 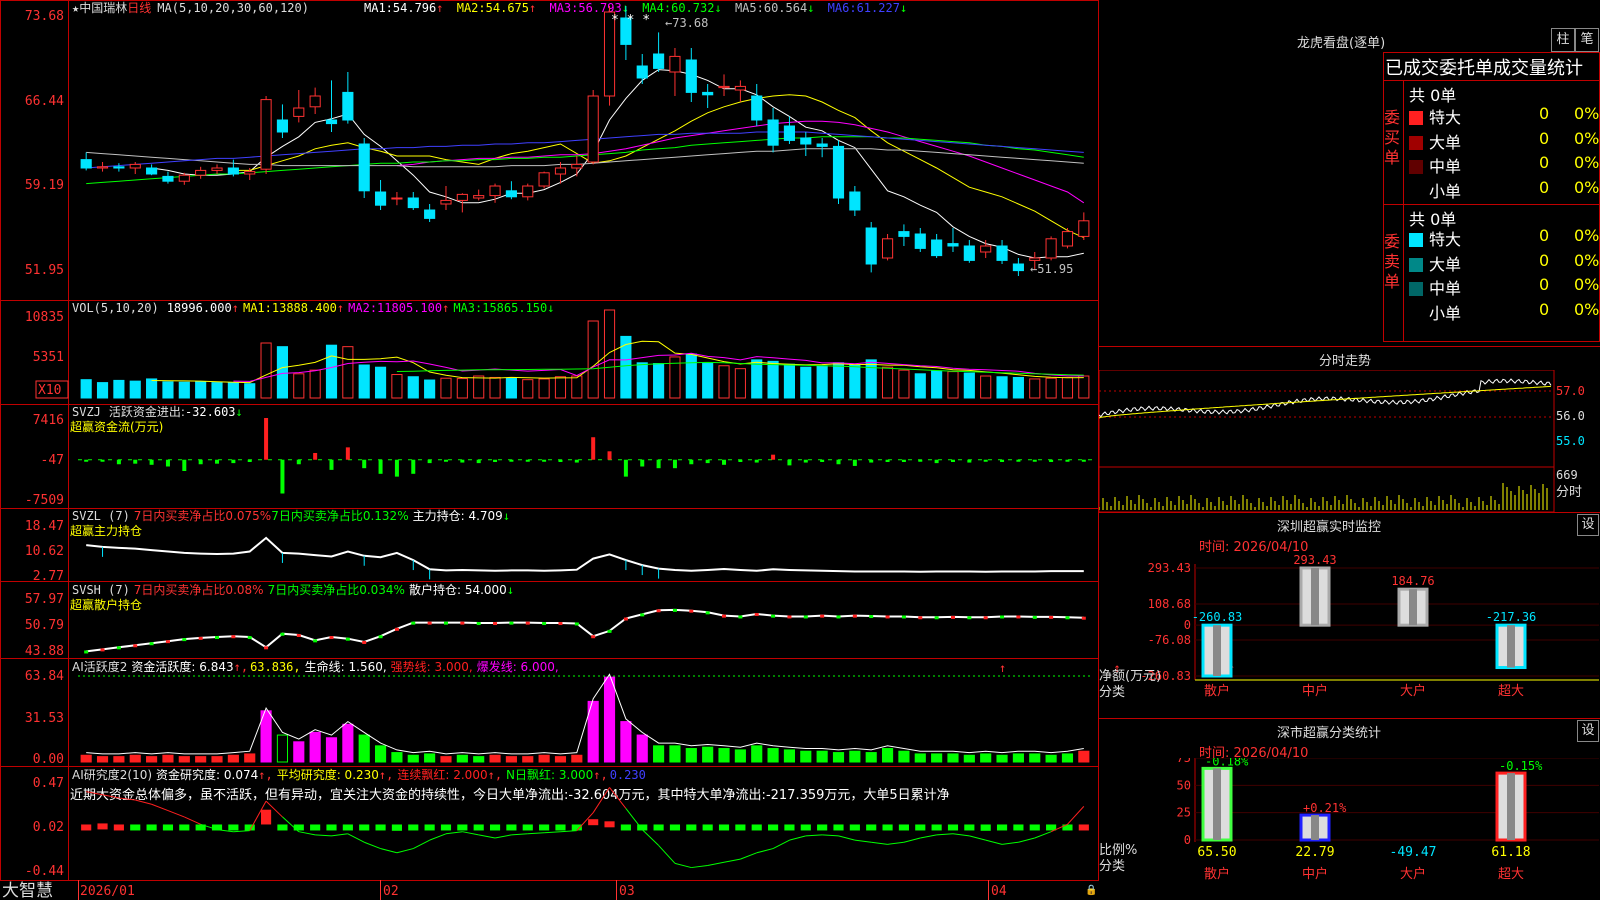 I want to click on tick-mode-button: 笔, so click(x=1587, y=40).